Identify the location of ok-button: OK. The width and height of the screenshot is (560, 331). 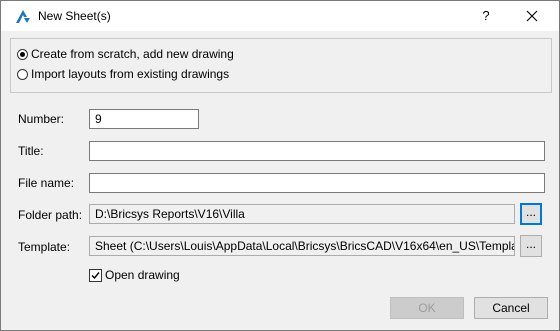
(427, 308).